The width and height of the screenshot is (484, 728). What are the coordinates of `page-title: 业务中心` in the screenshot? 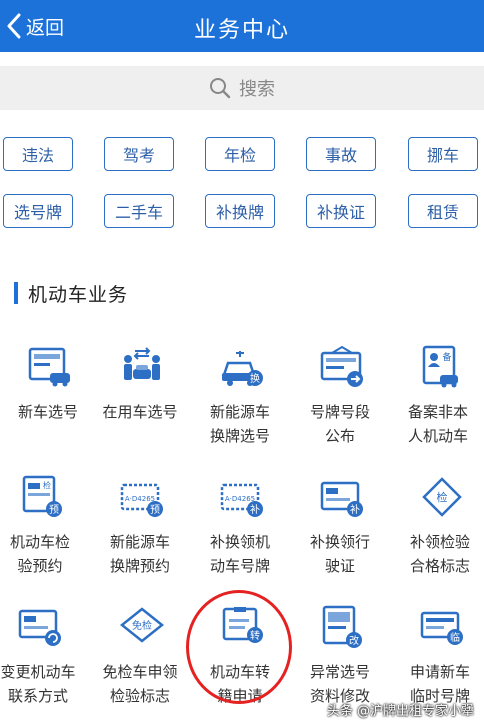 It's located at (241, 30).